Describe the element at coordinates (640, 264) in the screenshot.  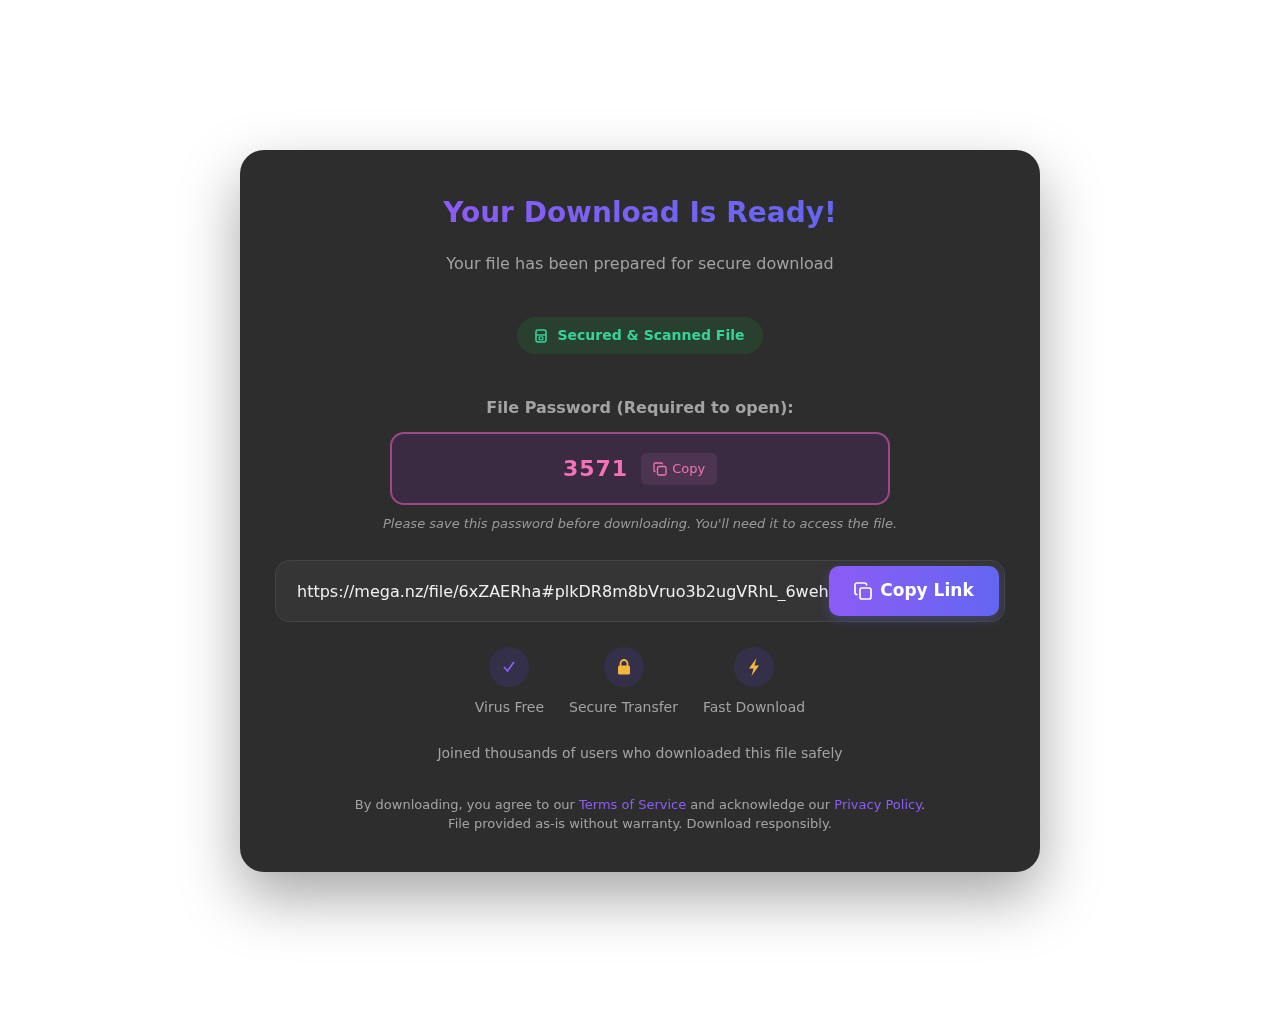
I see `subtitle: Your file has been prepared for secure download` at that location.